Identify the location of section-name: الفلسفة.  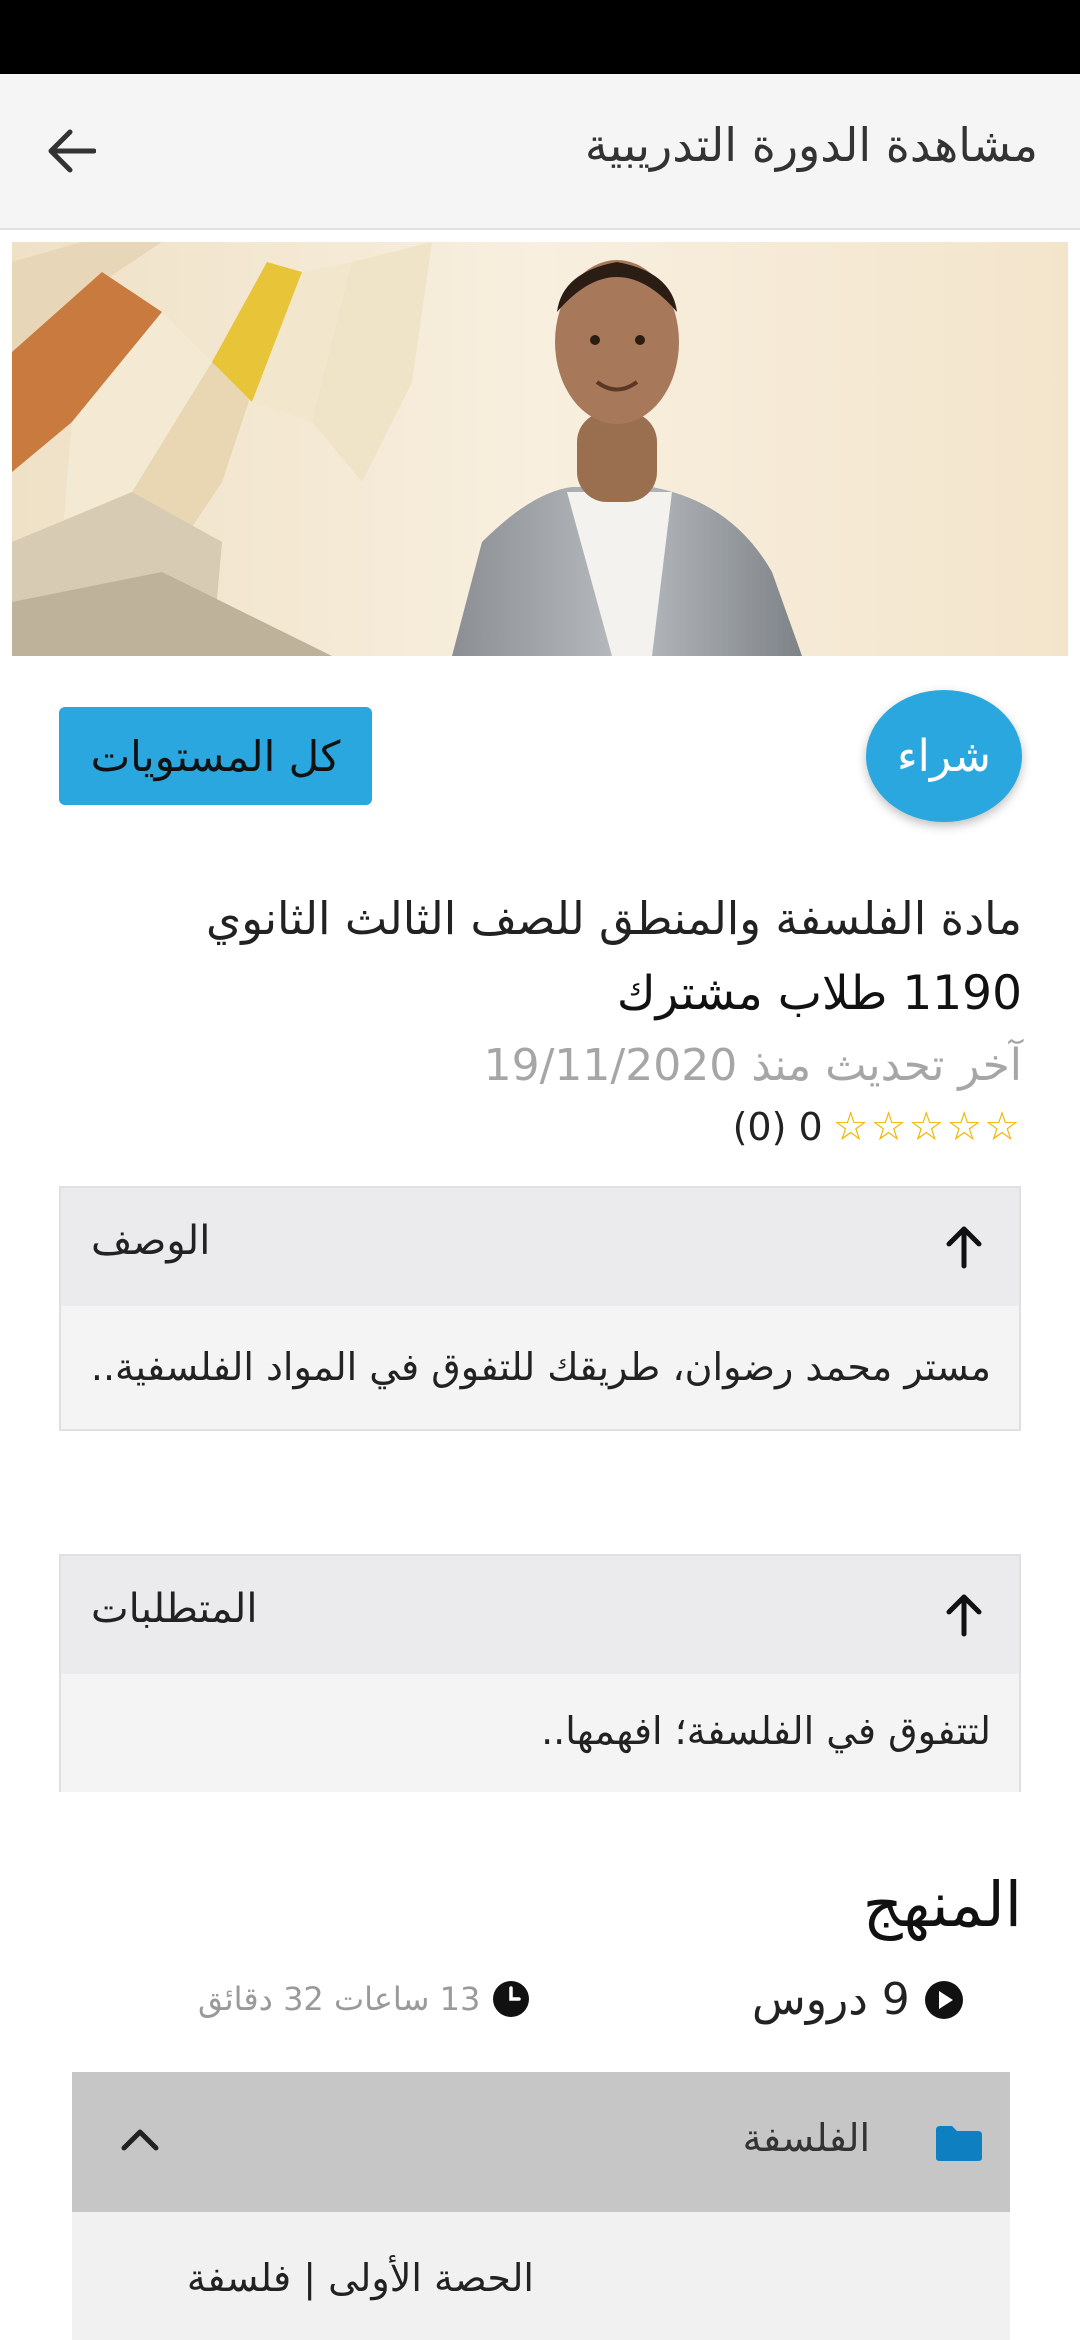
(806, 2138).